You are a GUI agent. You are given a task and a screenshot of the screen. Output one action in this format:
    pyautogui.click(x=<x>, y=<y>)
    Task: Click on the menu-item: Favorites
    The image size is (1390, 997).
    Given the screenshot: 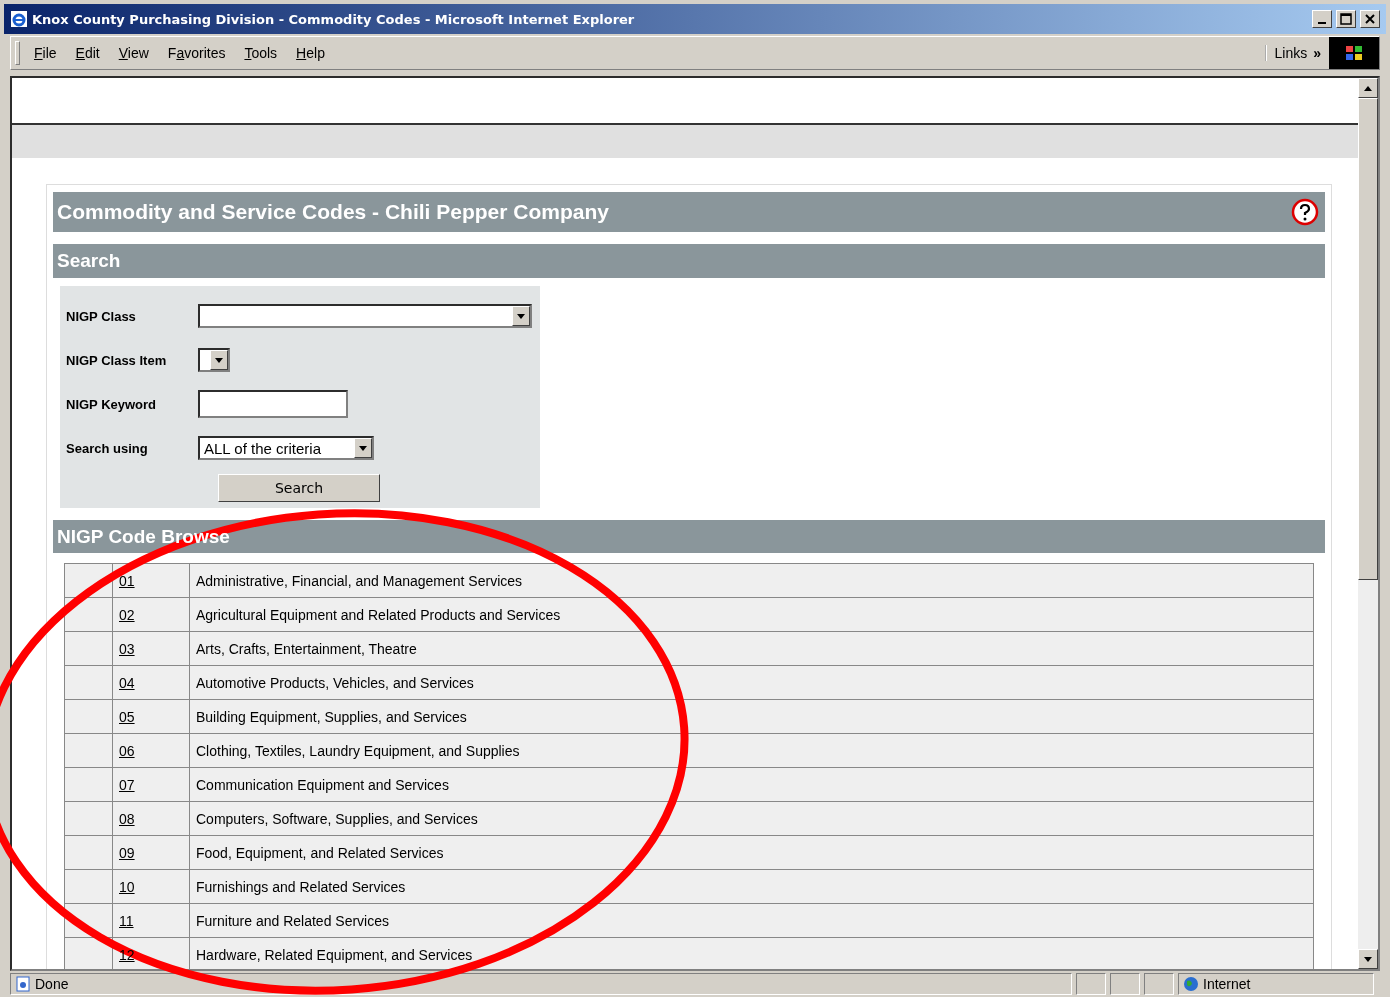 What is the action you would take?
    pyautogui.click(x=196, y=53)
    